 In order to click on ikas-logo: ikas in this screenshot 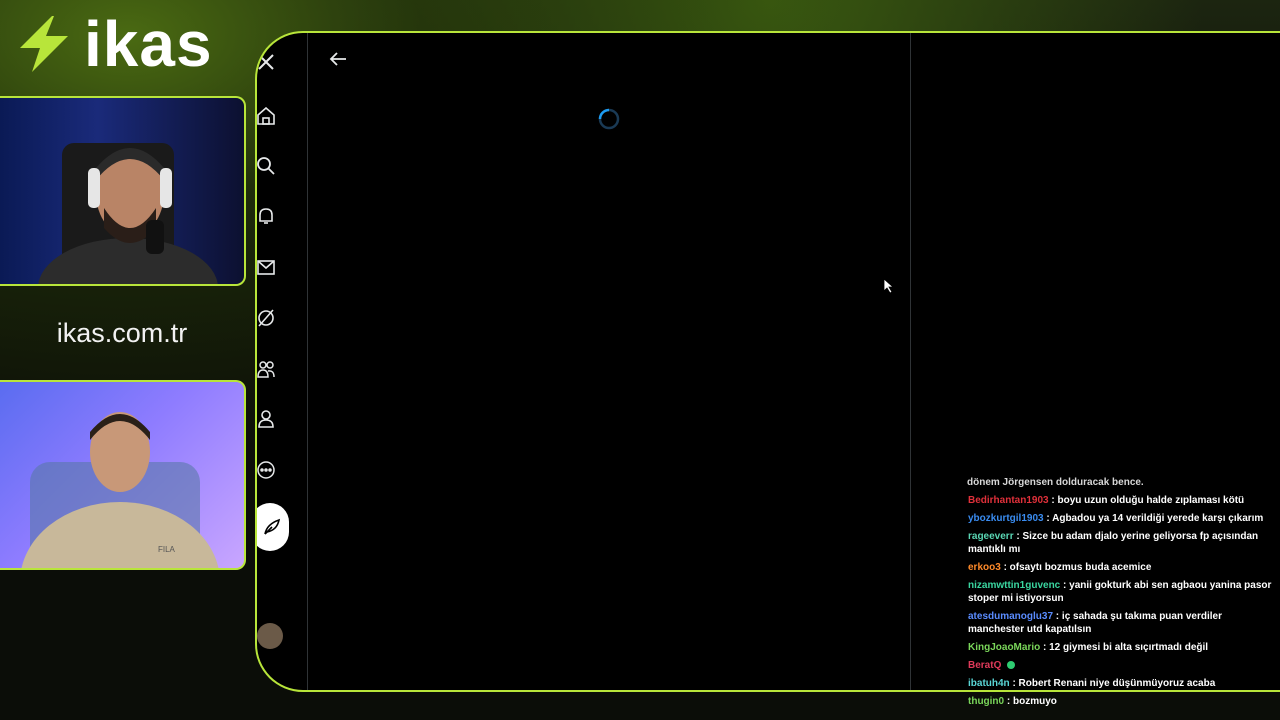, I will do `click(113, 44)`.